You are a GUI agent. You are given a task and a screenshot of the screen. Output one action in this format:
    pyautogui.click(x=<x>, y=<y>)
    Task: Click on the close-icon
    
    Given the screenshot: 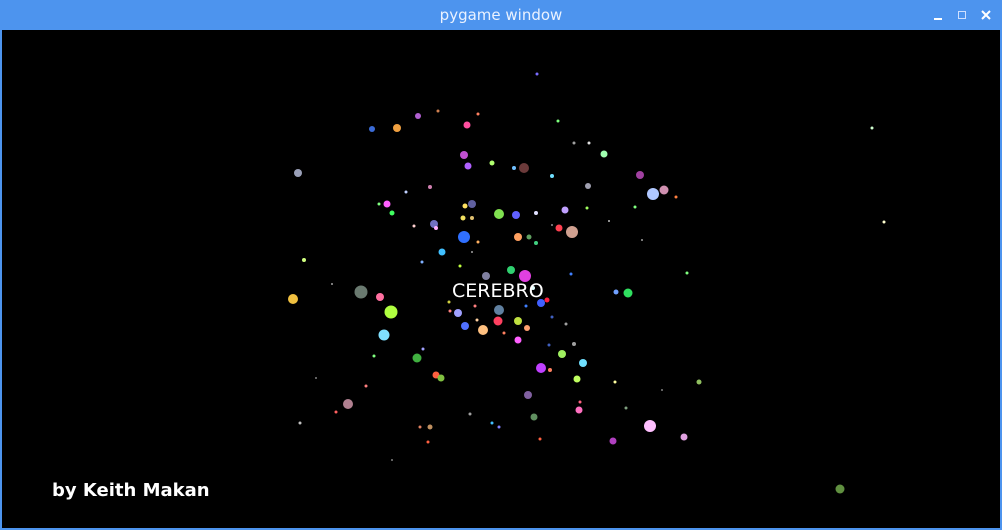 What is the action you would take?
    pyautogui.click(x=986, y=15)
    